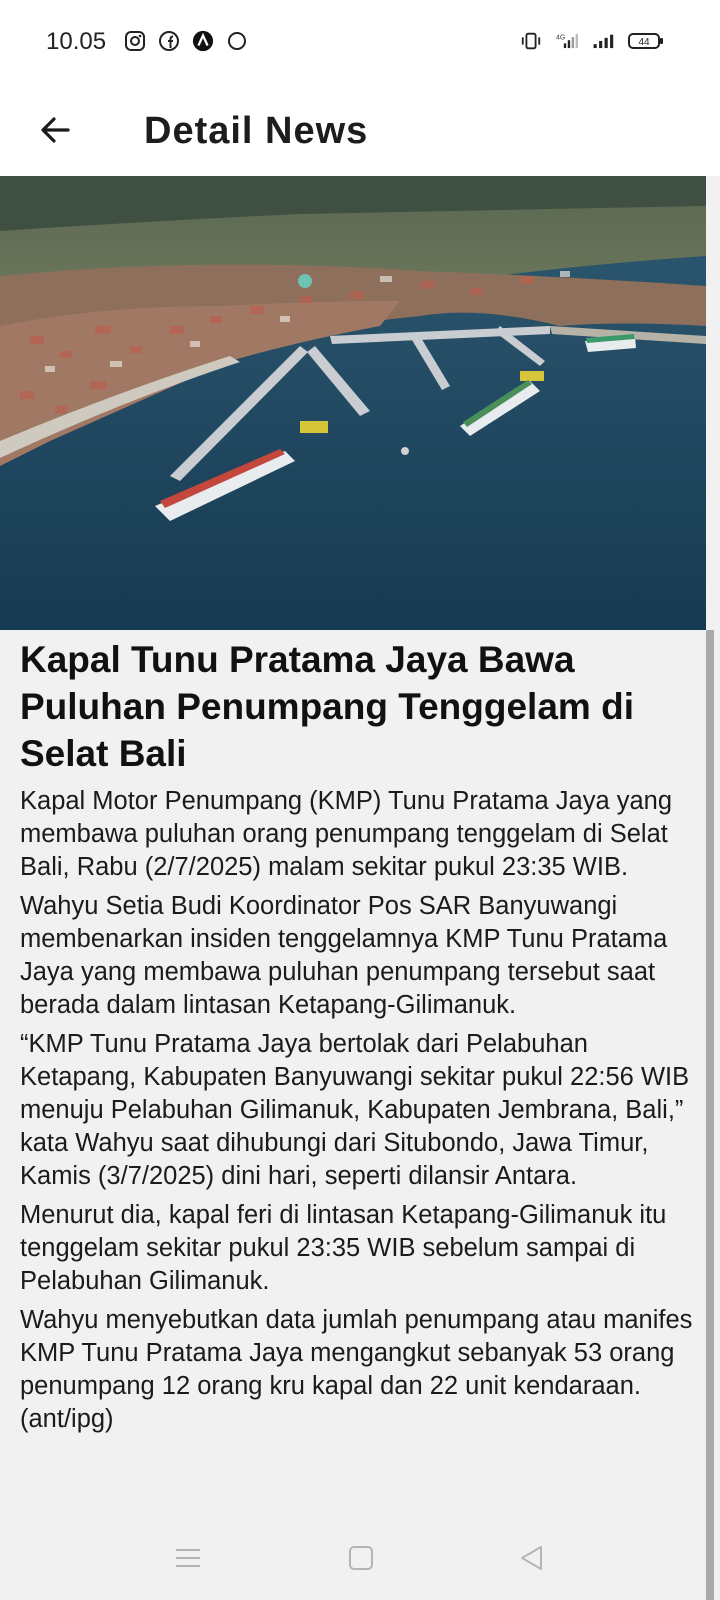  Describe the element at coordinates (203, 41) in the screenshot. I see `app-a-icon` at that location.